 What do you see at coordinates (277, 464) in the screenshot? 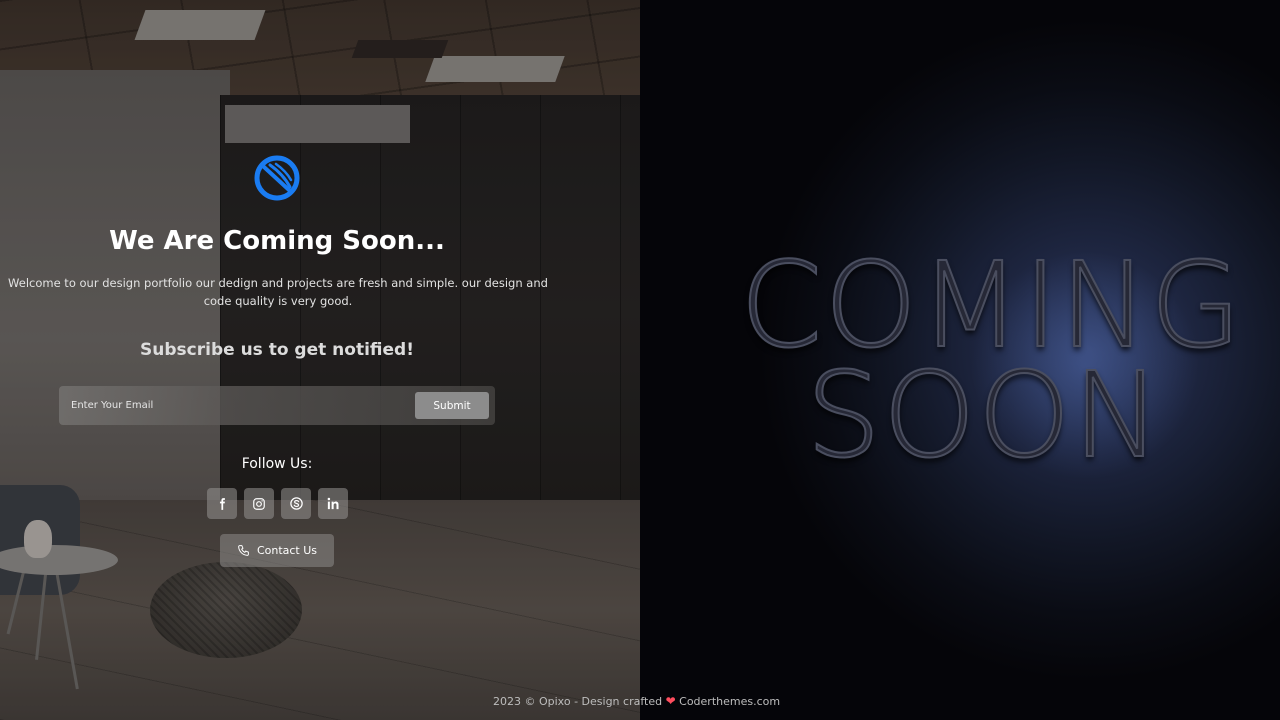
I see `follow-us-label: Follow Us:` at bounding box center [277, 464].